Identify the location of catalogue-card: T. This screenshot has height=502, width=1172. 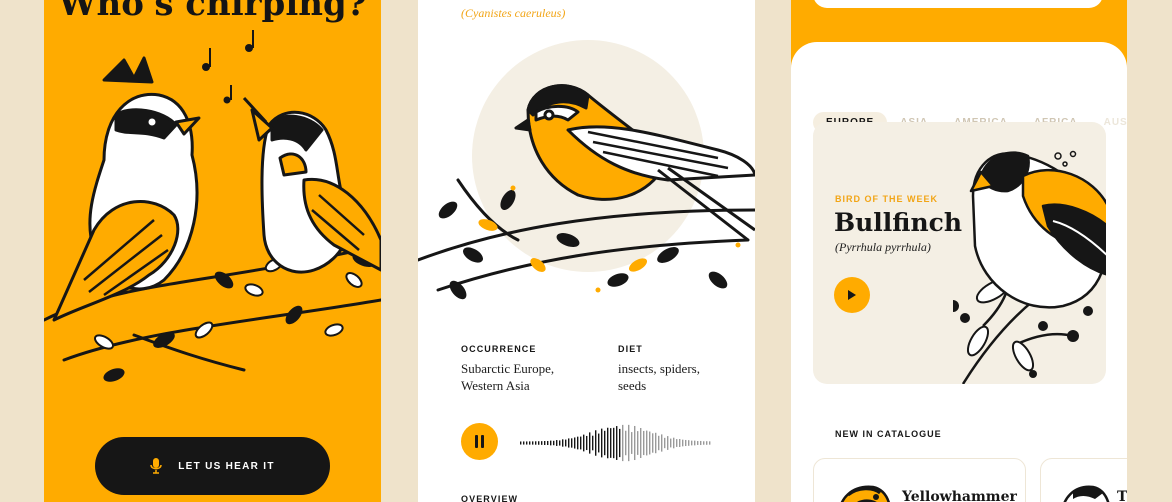
(1083, 480).